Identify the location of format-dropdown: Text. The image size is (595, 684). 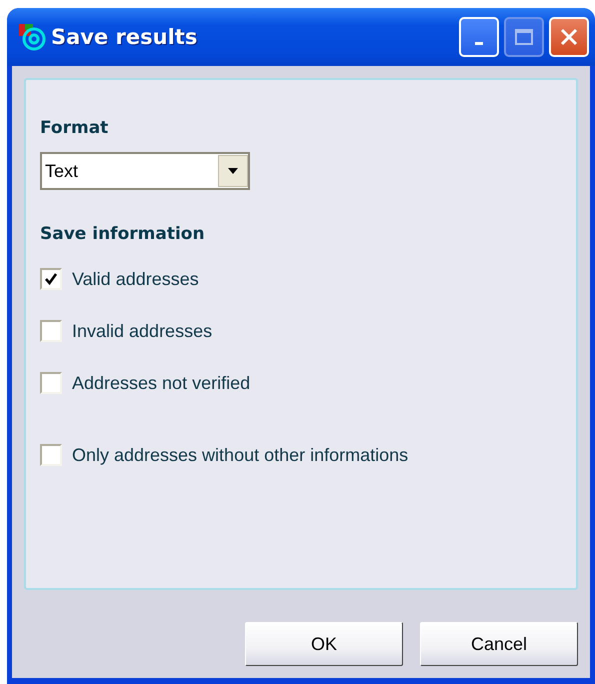
(145, 171).